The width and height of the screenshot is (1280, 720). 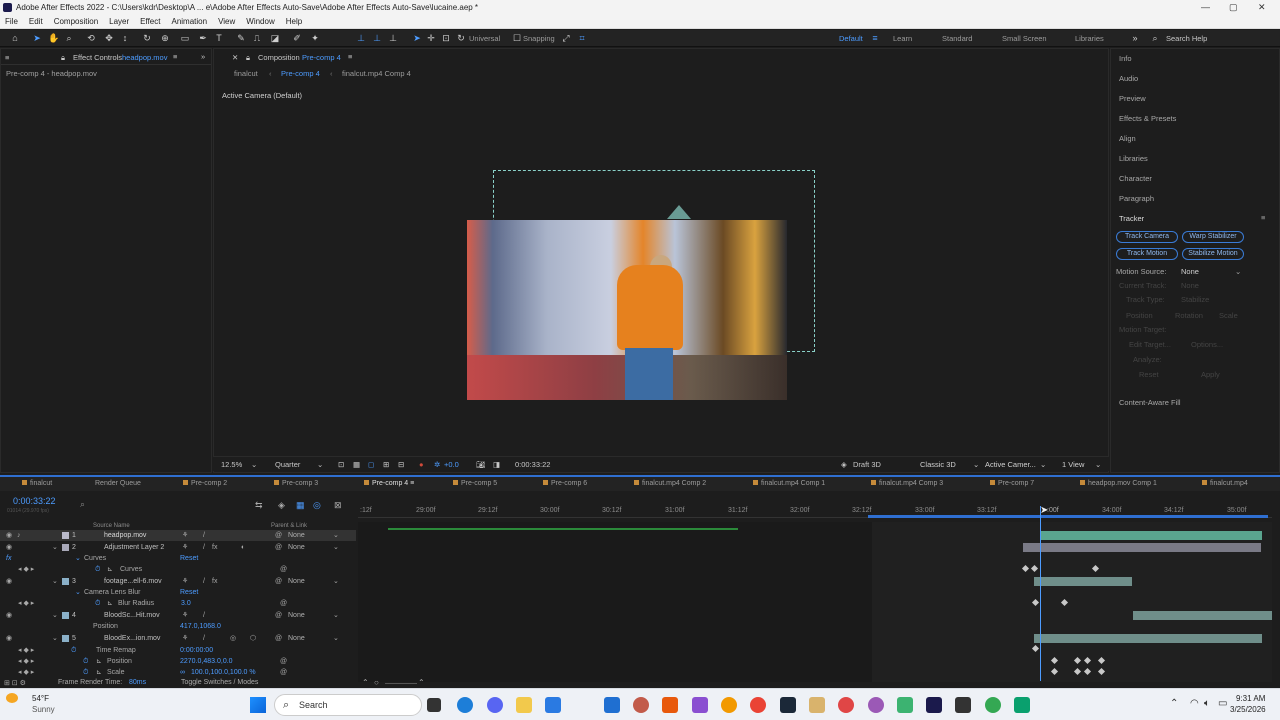 What do you see at coordinates (235, 57) in the screenshot?
I see `close-comp-icon: ✕` at bounding box center [235, 57].